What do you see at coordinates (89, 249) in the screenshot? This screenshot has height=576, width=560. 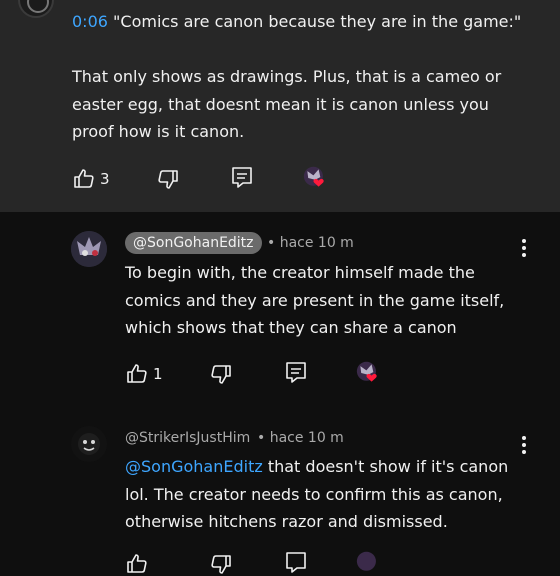 I see `reply-avatar-songohaneditz` at bounding box center [89, 249].